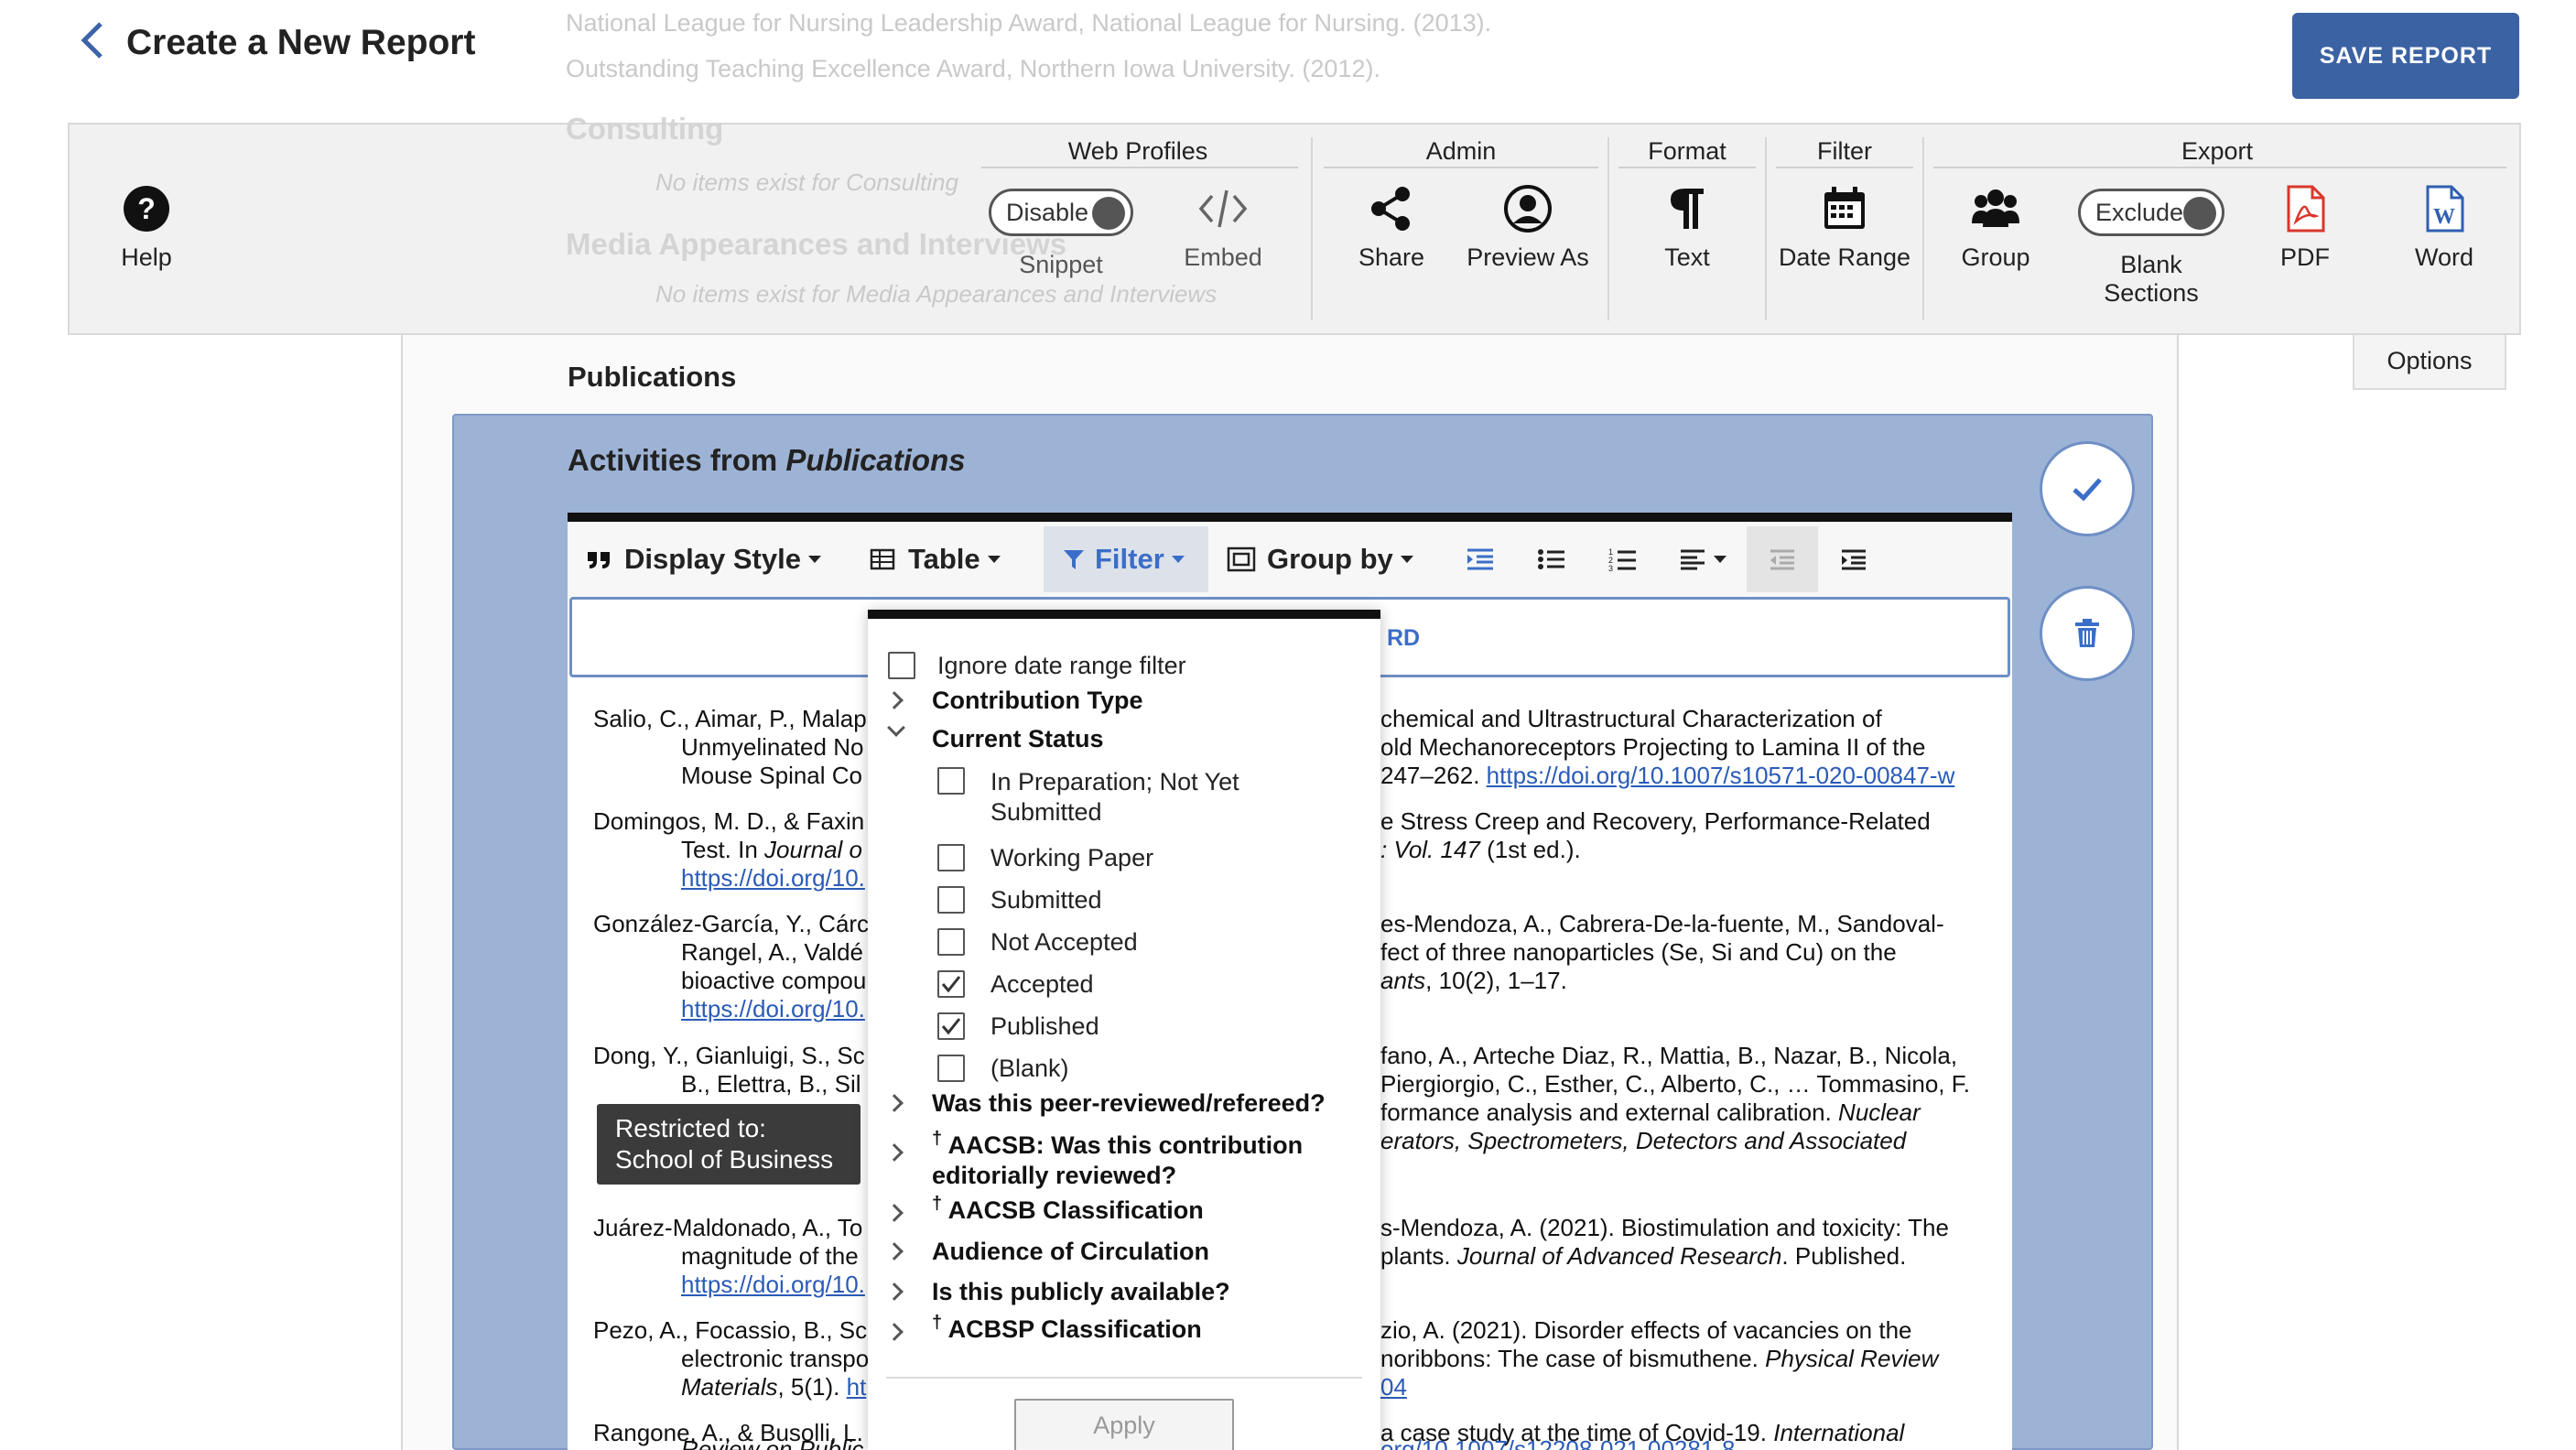 The width and height of the screenshot is (2576, 1450). I want to click on date-range-button: Date Range, so click(1845, 228).